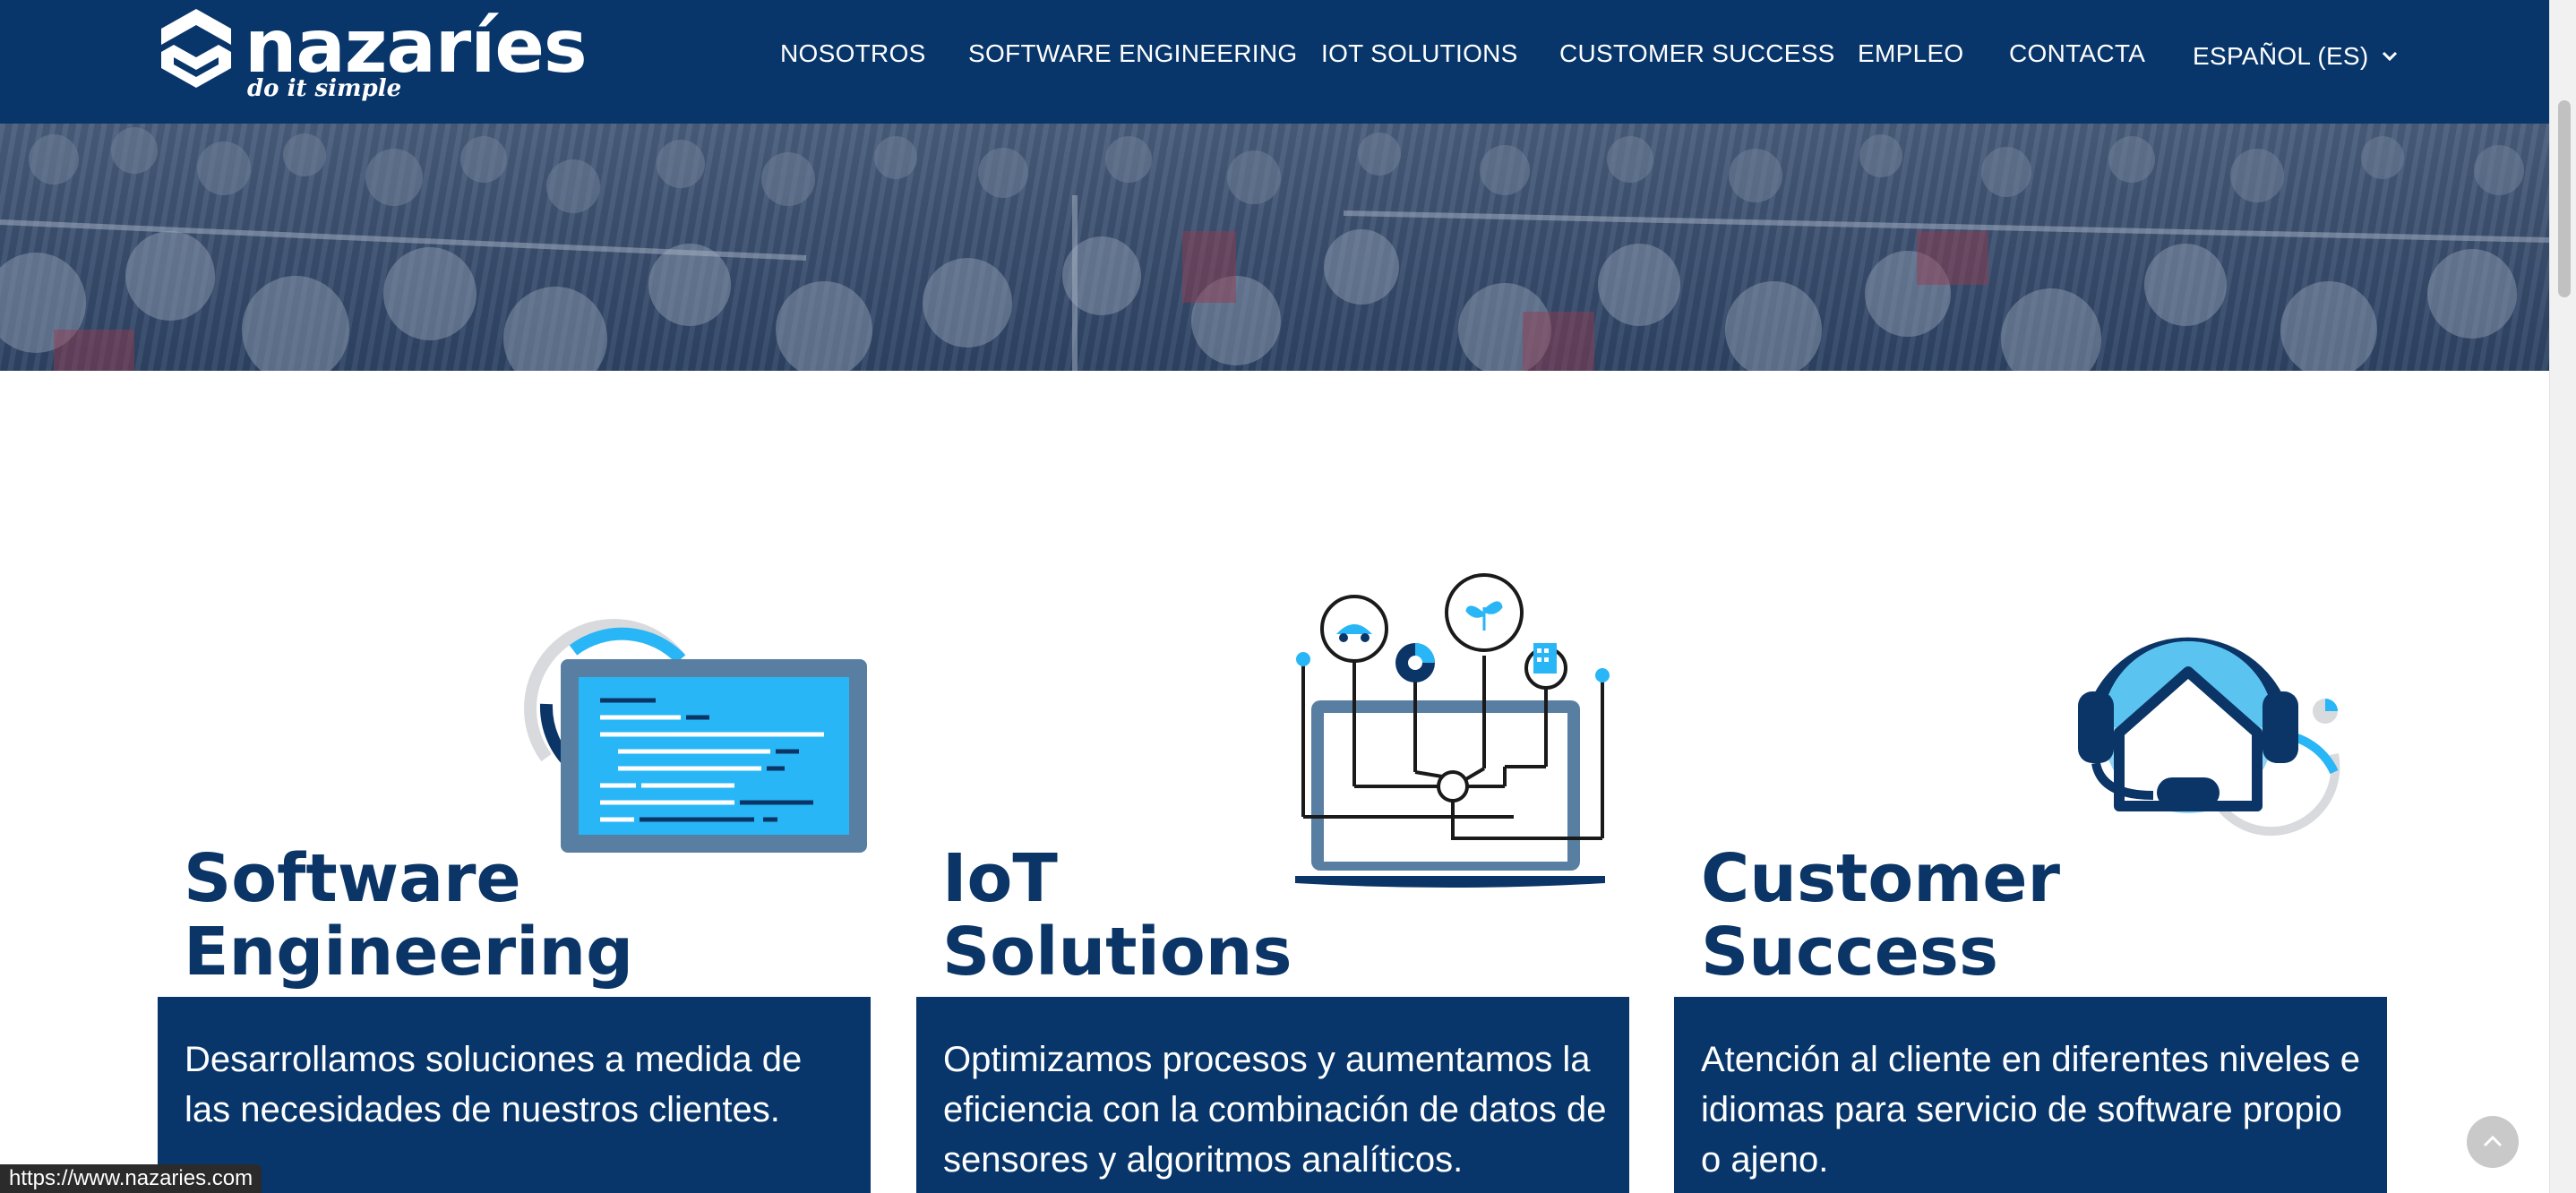 This screenshot has height=1193, width=2576. I want to click on card-title-software-engineering: Software Engineering, so click(408, 915).